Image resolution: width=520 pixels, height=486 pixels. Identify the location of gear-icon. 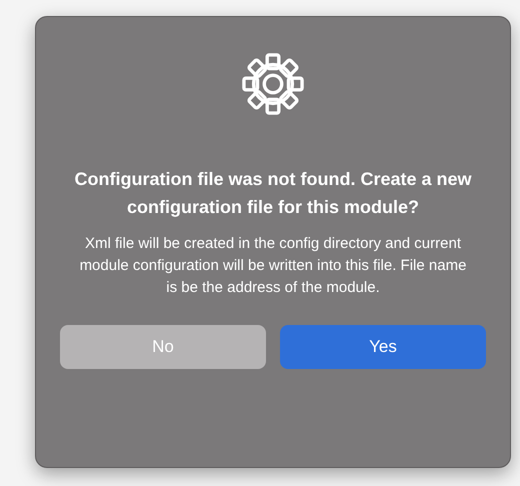
(273, 84).